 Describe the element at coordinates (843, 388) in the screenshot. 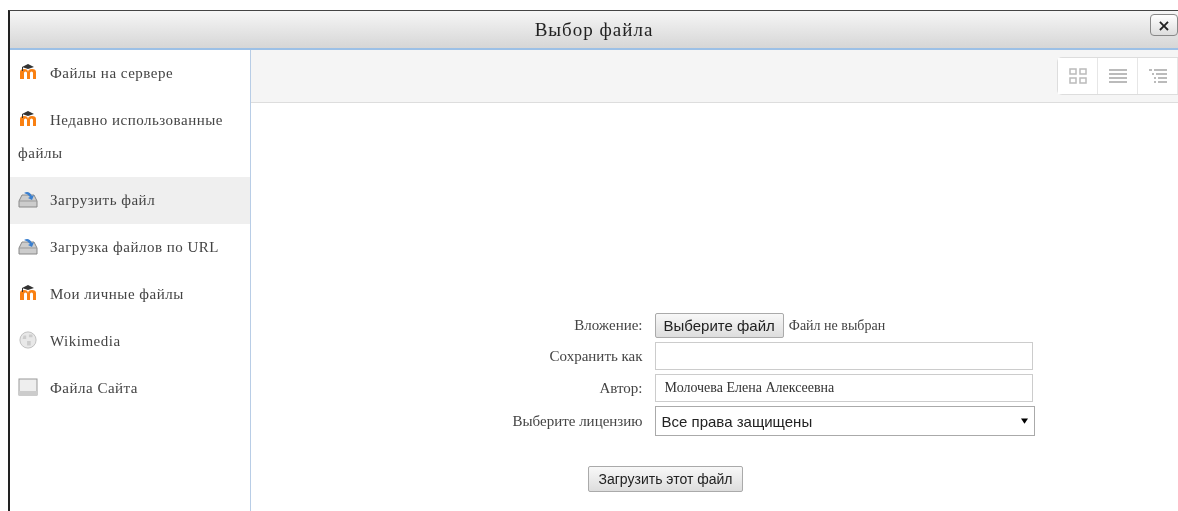

I see `author-field: Молочева Елена Алексеевна` at that location.